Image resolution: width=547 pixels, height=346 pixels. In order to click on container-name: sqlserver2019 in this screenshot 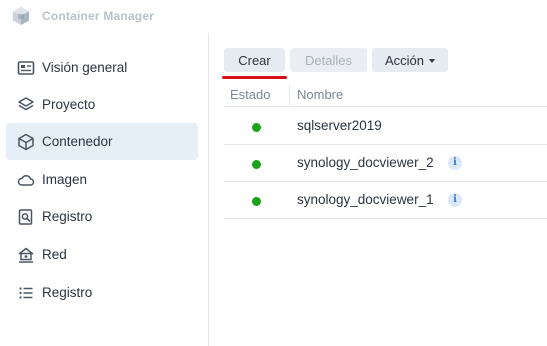, I will do `click(339, 125)`.